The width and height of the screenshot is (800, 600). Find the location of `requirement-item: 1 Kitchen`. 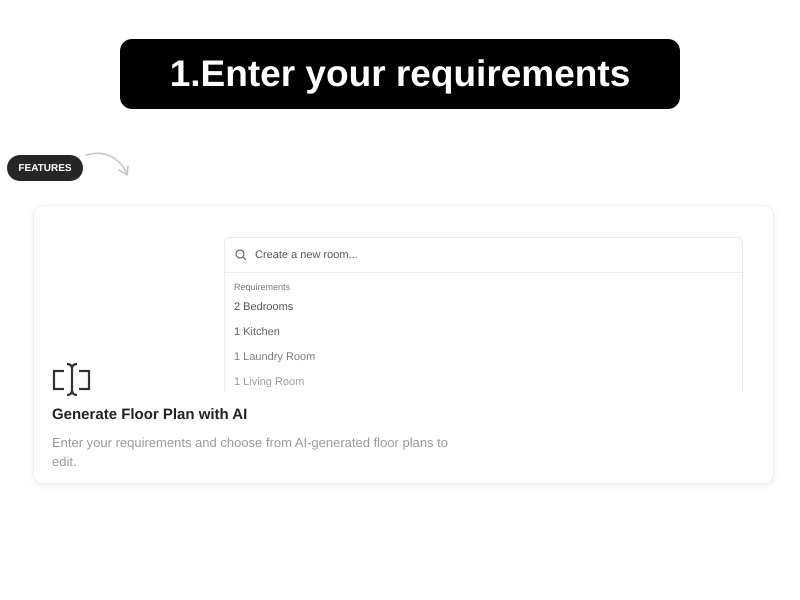

requirement-item: 1 Kitchen is located at coordinates (483, 332).